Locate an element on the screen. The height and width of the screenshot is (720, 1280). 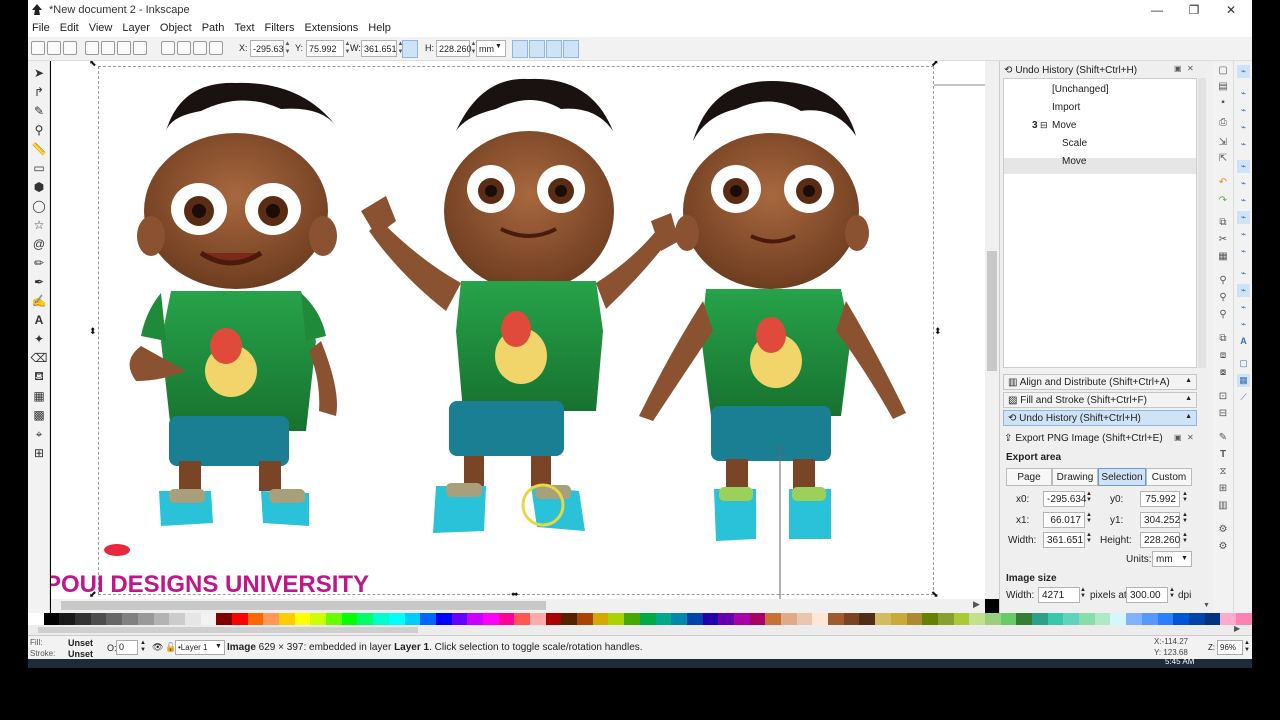
zoom-page-icon: ⚲ is located at coordinates (1223, 315).